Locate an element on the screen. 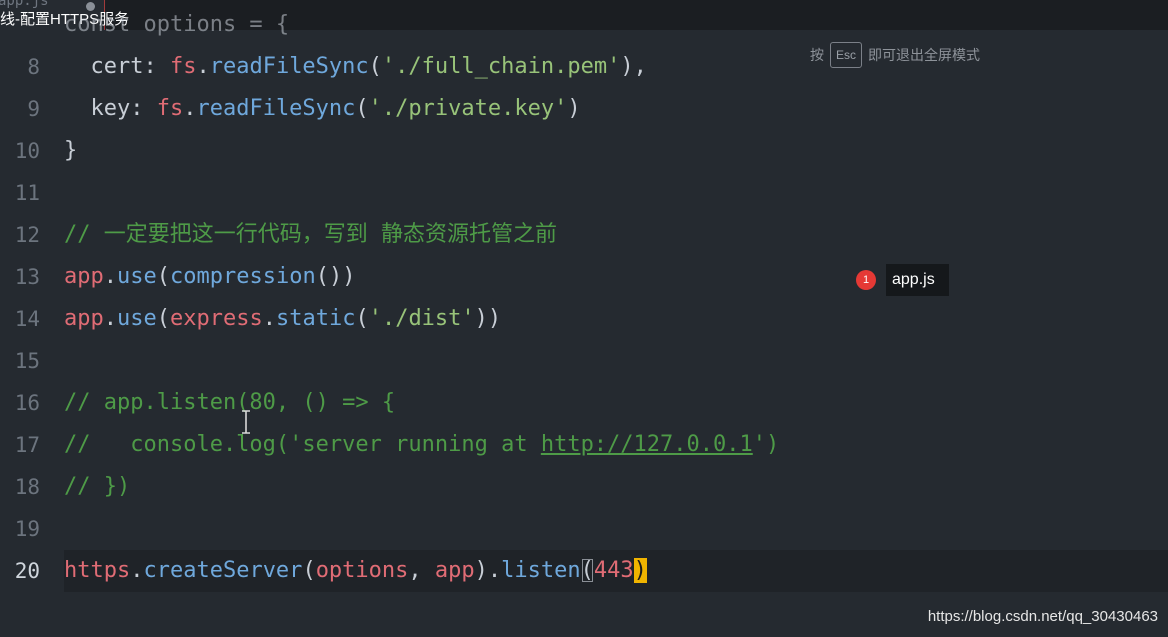  notification-popup: 1 app.js is located at coordinates (902, 280).